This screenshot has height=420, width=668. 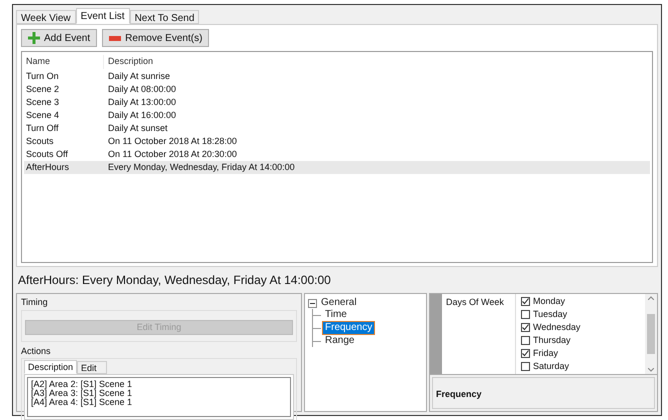 I want to click on table-cell-text: Daily At 13:00:00, so click(x=141, y=102).